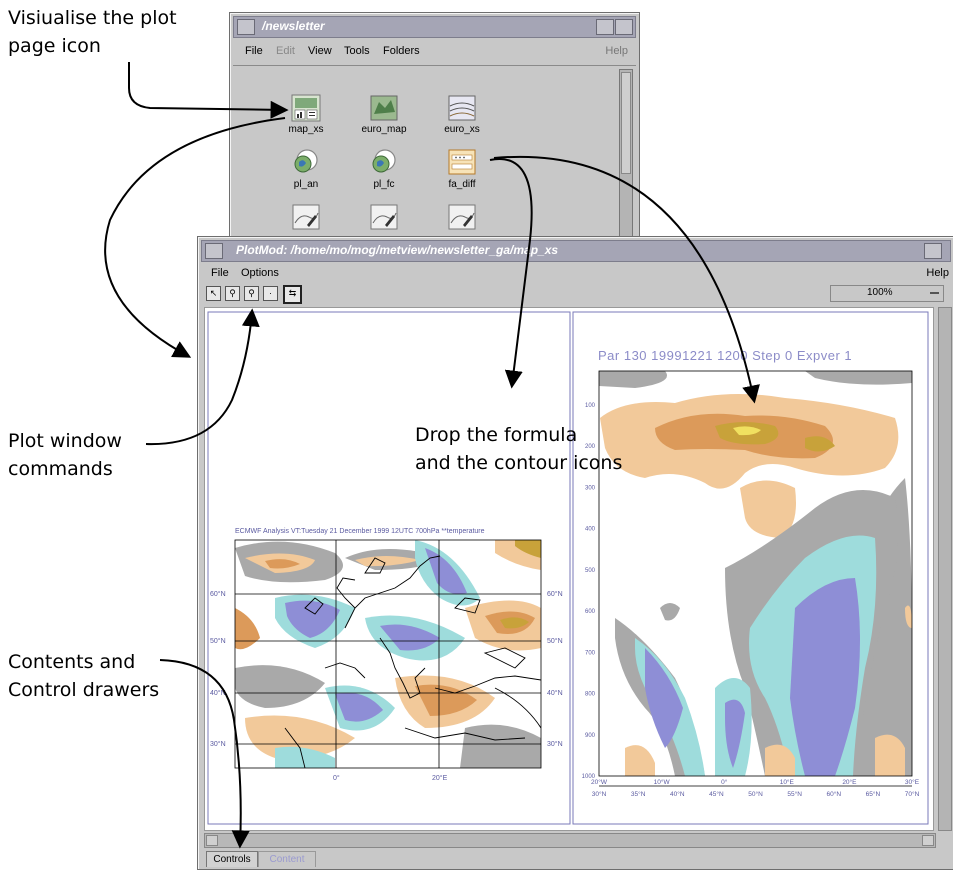 The image size is (953, 870). What do you see at coordinates (880, 292) in the screenshot?
I see `zoom-value: 100%` at bounding box center [880, 292].